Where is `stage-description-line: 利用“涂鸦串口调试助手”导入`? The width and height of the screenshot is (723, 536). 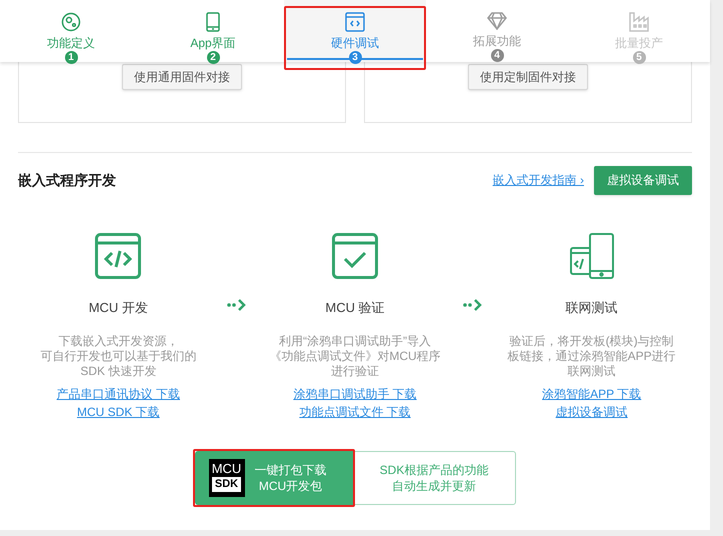
stage-description-line: 利用“涂鸦串口调试助手”导入 is located at coordinates (355, 341).